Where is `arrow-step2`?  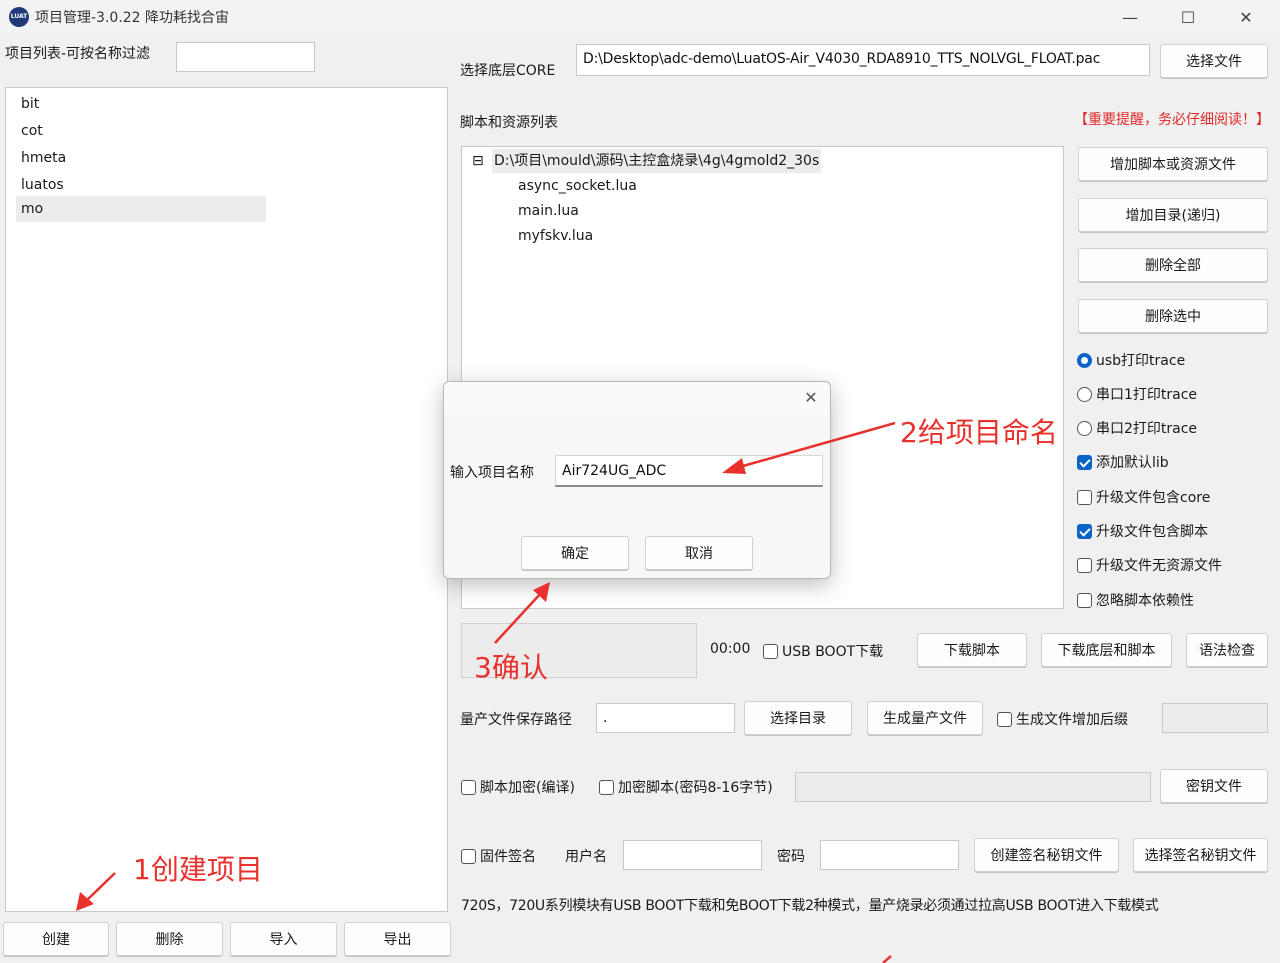
arrow-step2 is located at coordinates (809, 447).